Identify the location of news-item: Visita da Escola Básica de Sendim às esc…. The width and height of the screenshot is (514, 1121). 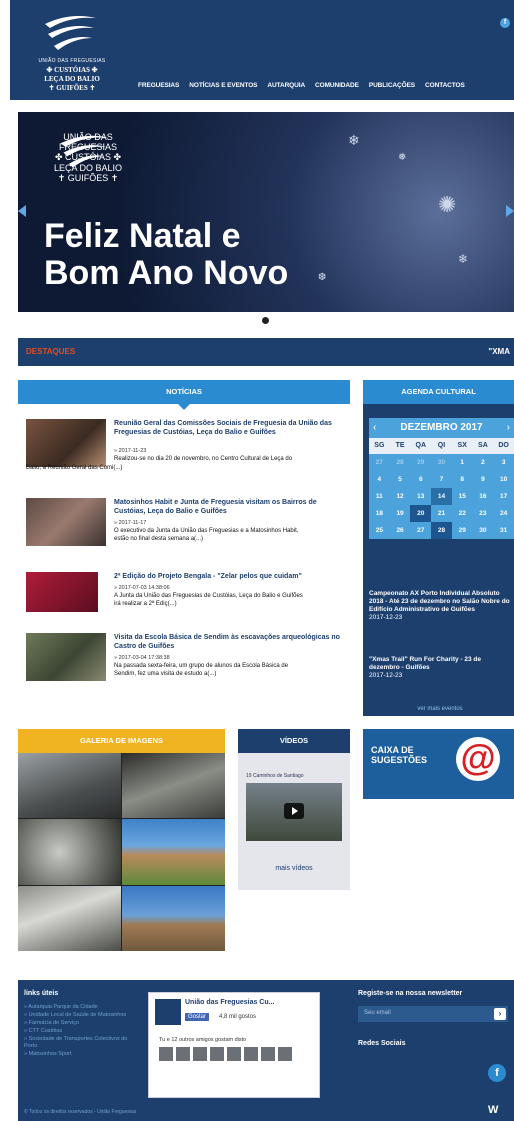
(188, 661).